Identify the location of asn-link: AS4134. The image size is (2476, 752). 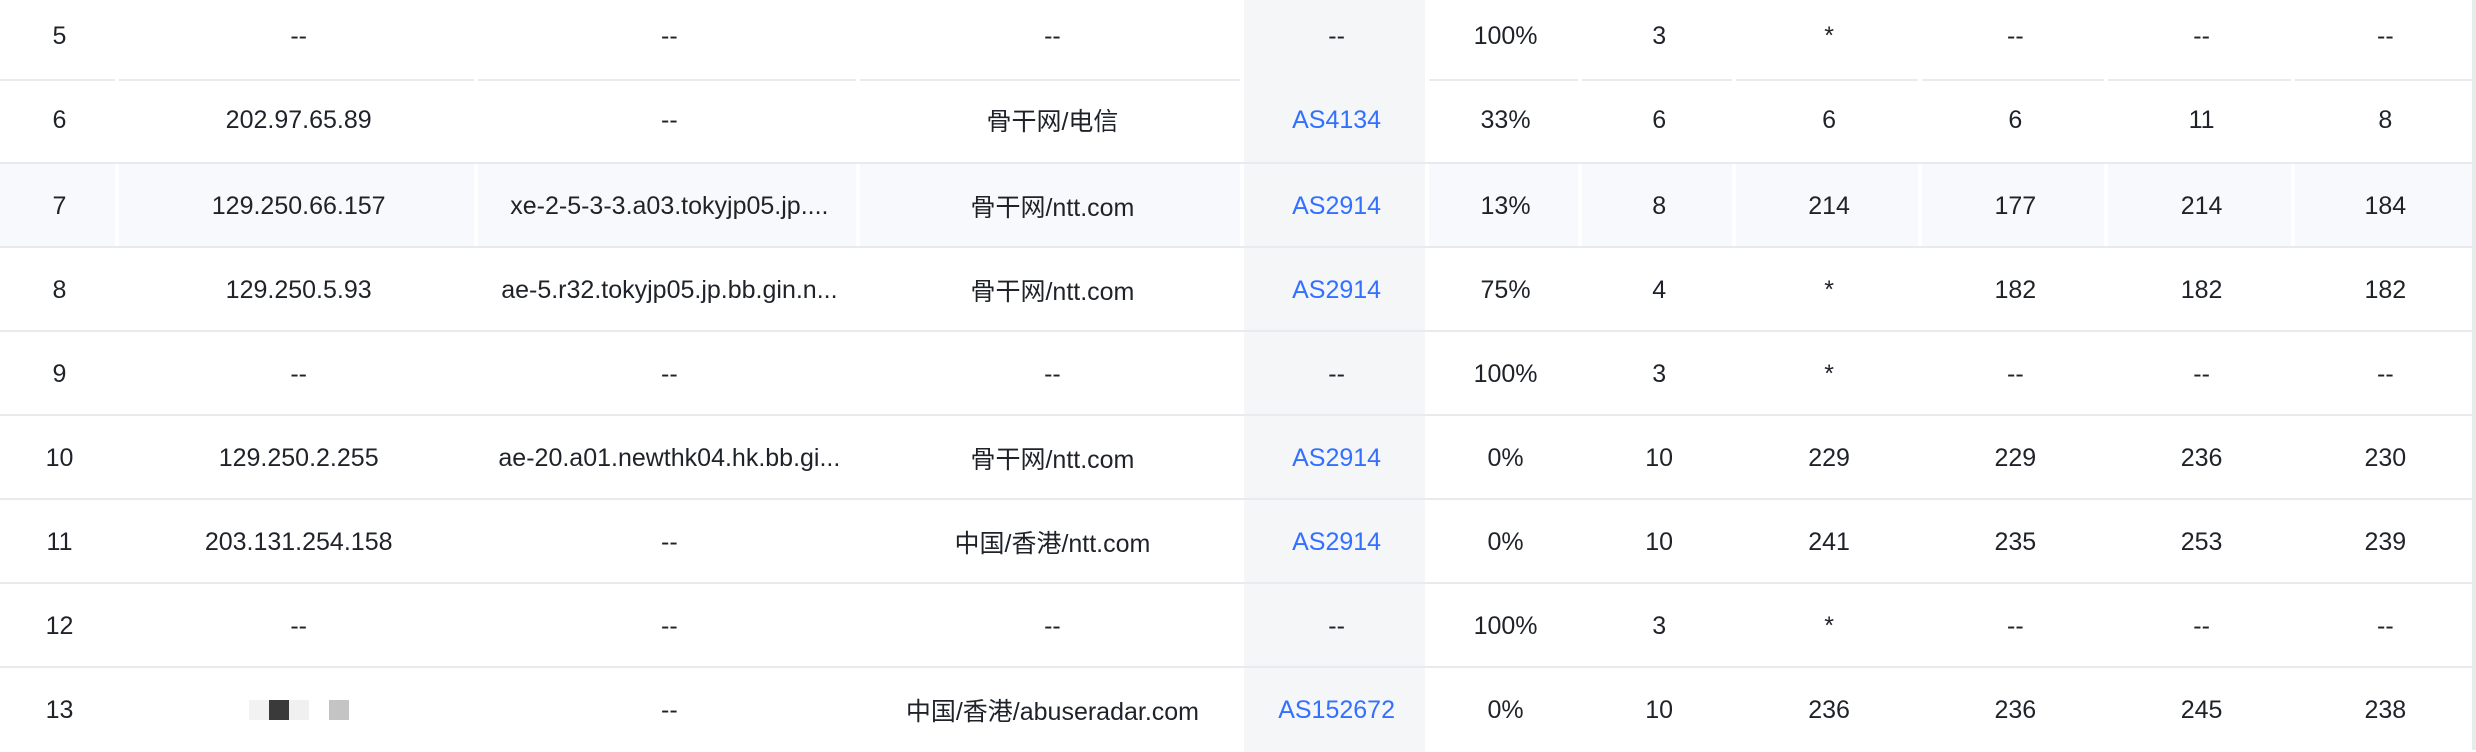
(1336, 120).